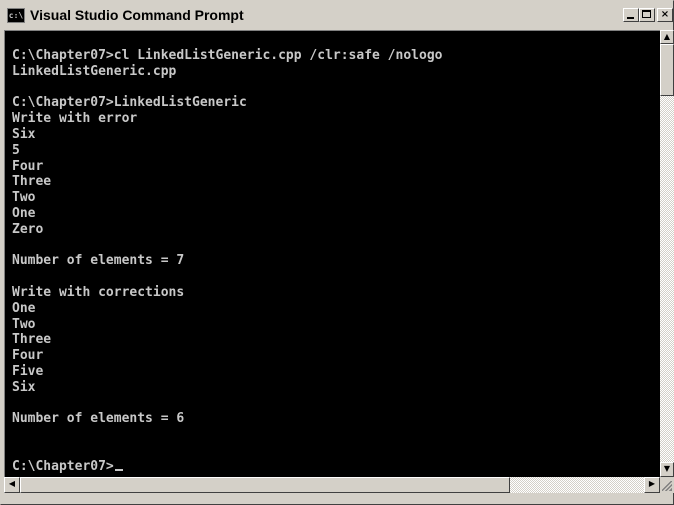 Image resolution: width=674 pixels, height=505 pixels. I want to click on console-line: 5, so click(16, 150).